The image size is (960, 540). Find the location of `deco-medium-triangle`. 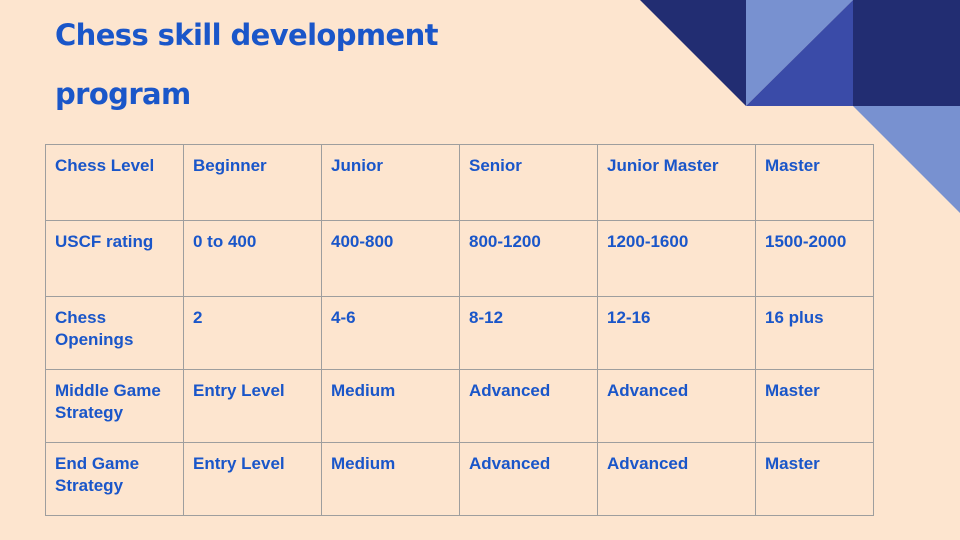

deco-medium-triangle is located at coordinates (799, 53).